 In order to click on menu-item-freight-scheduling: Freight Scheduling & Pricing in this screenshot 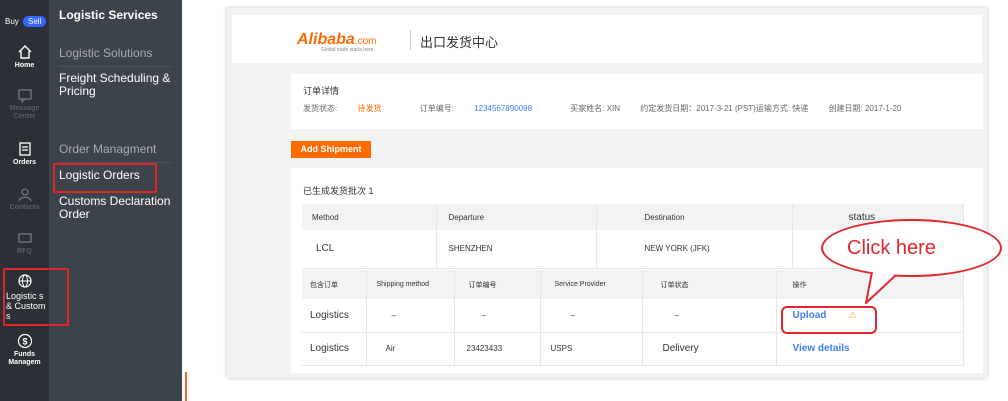, I will do `click(118, 85)`.